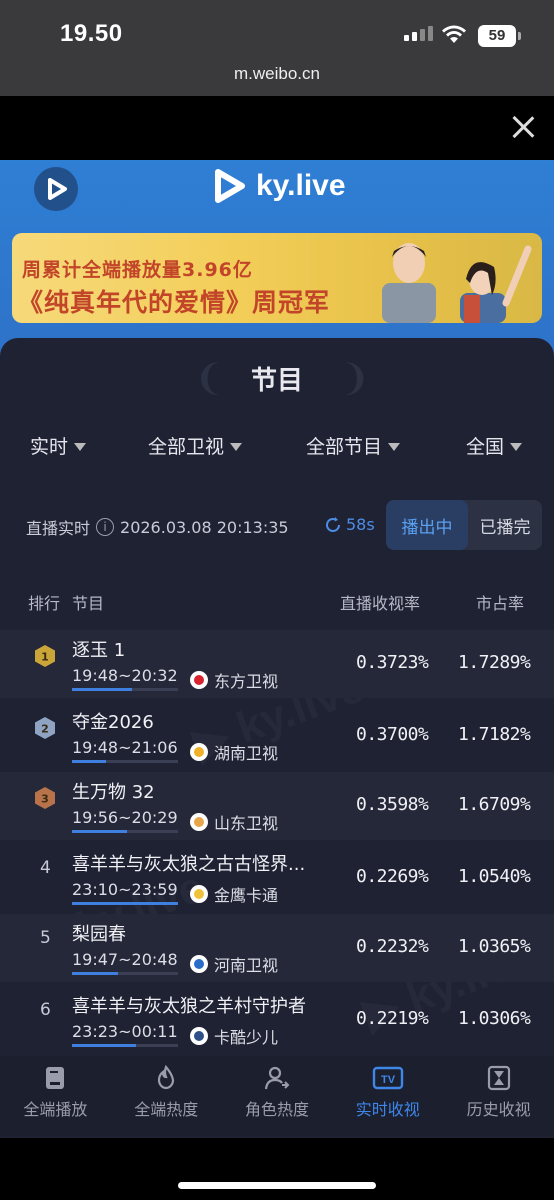  I want to click on channel-name: 湖南卫视, so click(246, 753).